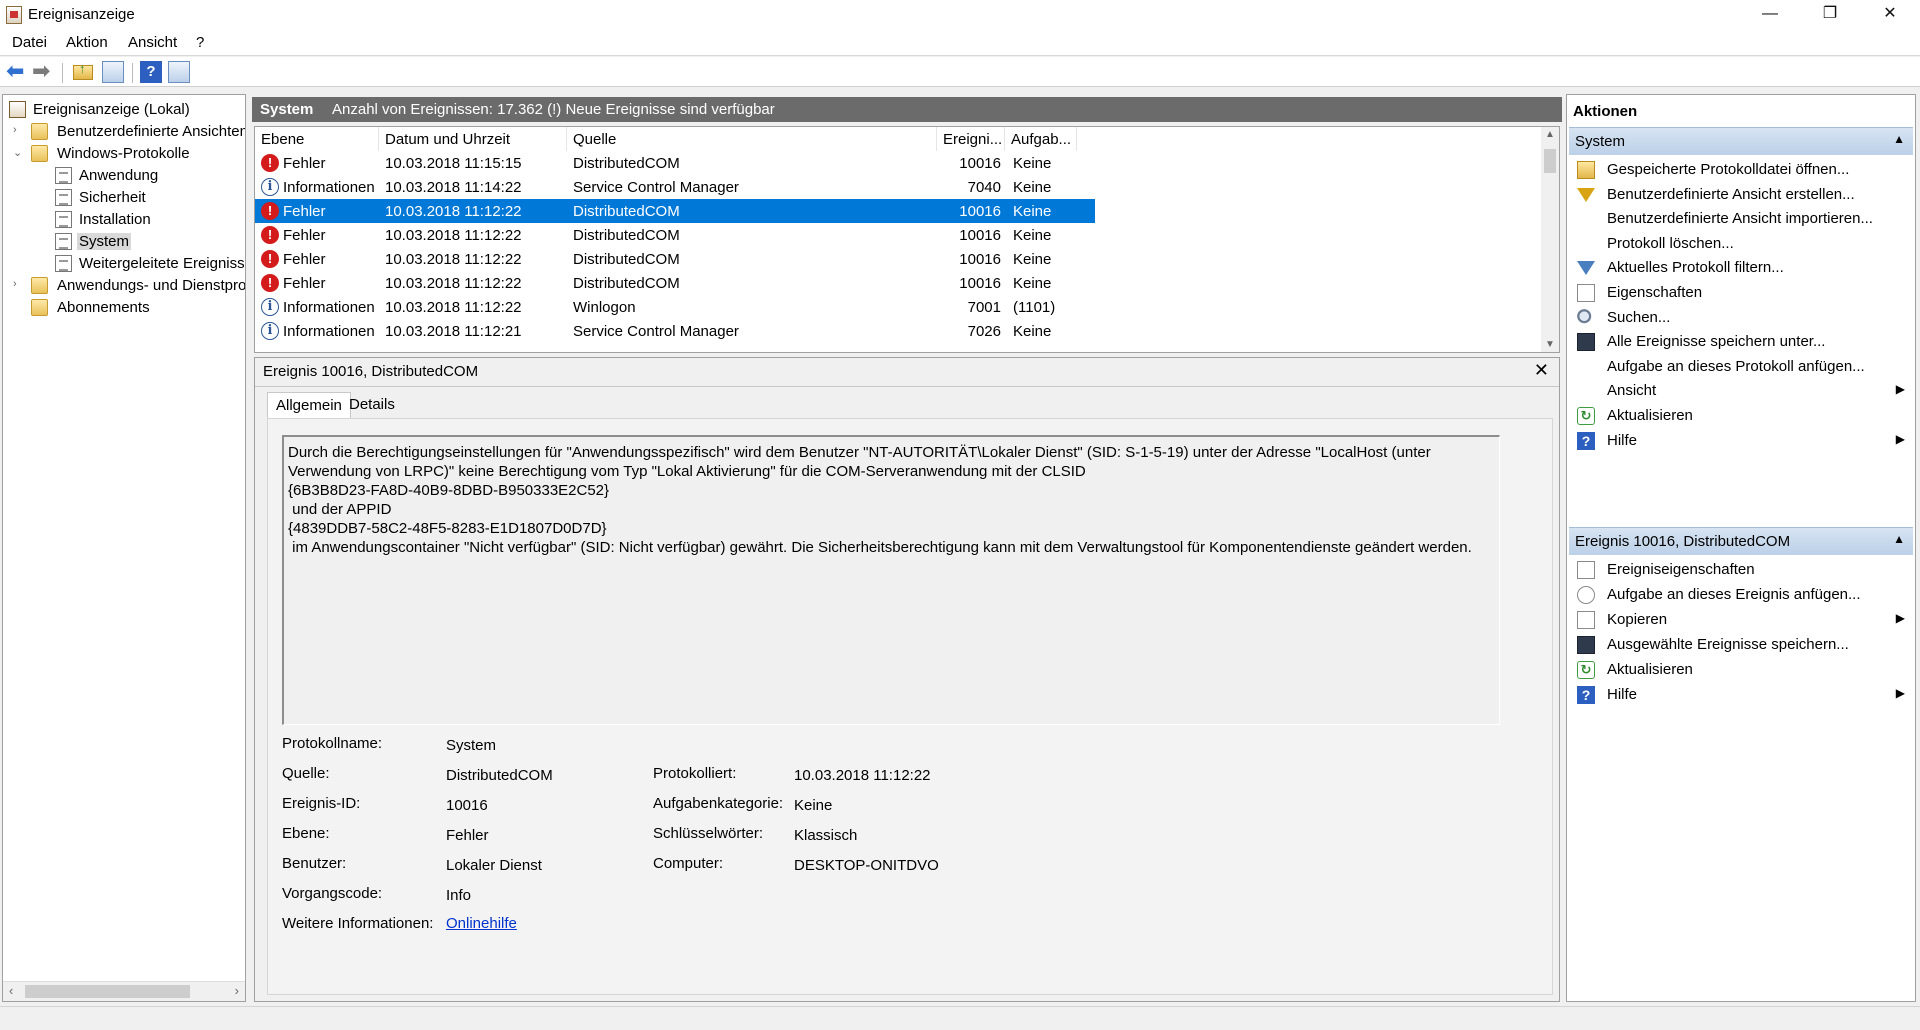  I want to click on scroll-left-icon: ‹, so click(11, 990).